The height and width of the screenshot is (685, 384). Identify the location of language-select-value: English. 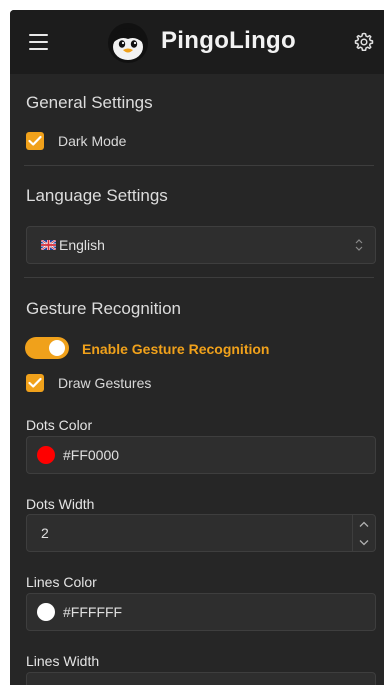
(82, 245).